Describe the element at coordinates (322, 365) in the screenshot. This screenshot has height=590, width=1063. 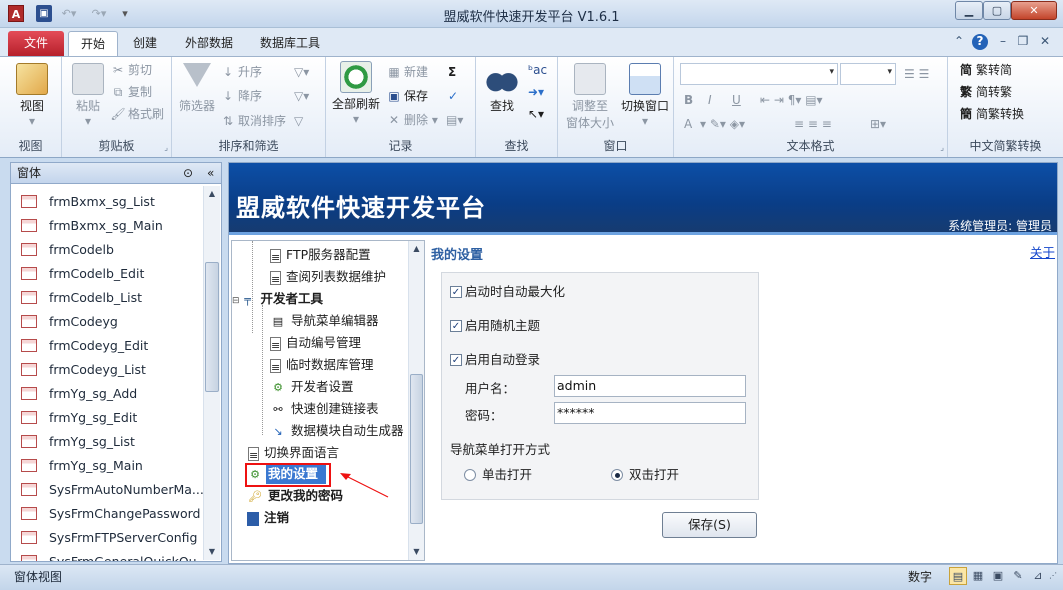
I see `tree-item-temp-db: ≡ 临时数据库管理` at that location.